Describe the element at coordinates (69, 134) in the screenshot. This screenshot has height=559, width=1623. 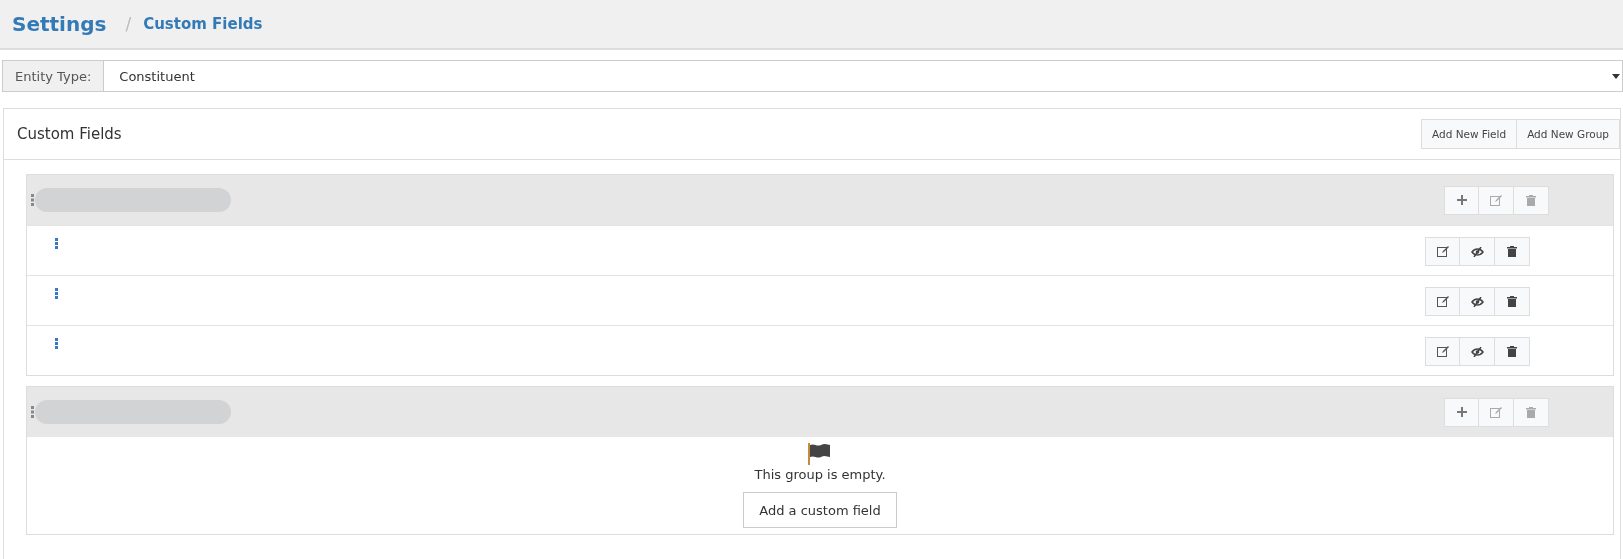
I see `panel-title: Custom Fields` at that location.